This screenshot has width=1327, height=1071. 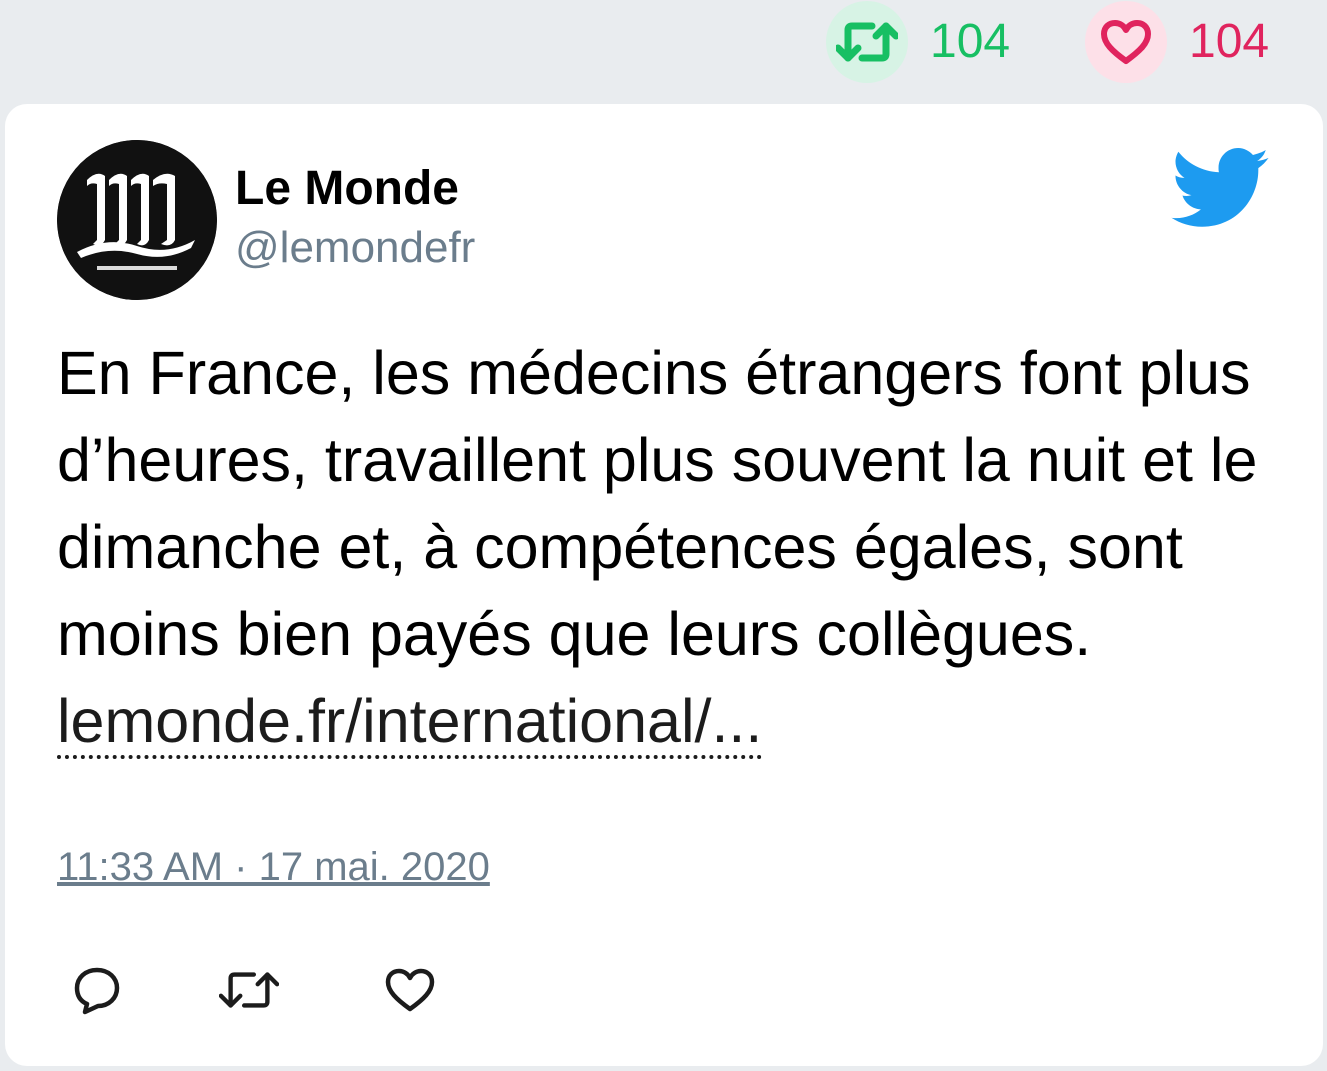 I want to click on retweet-count: 104, so click(x=970, y=41).